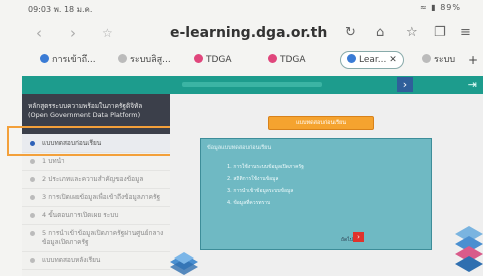 The width and height of the screenshot is (483, 276). What do you see at coordinates (96, 180) in the screenshot?
I see `sidebar-item-chapter: 2 ประเภทและความสำคัญของข้อมูล` at bounding box center [96, 180].